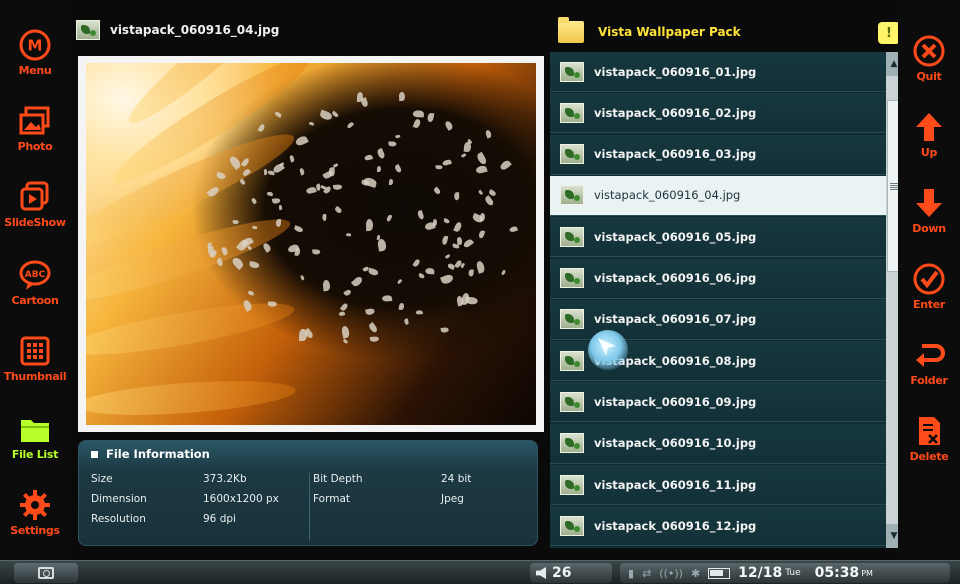  I want to click on file-list-item: vistapack_060916_04.jpg, so click(718, 195).